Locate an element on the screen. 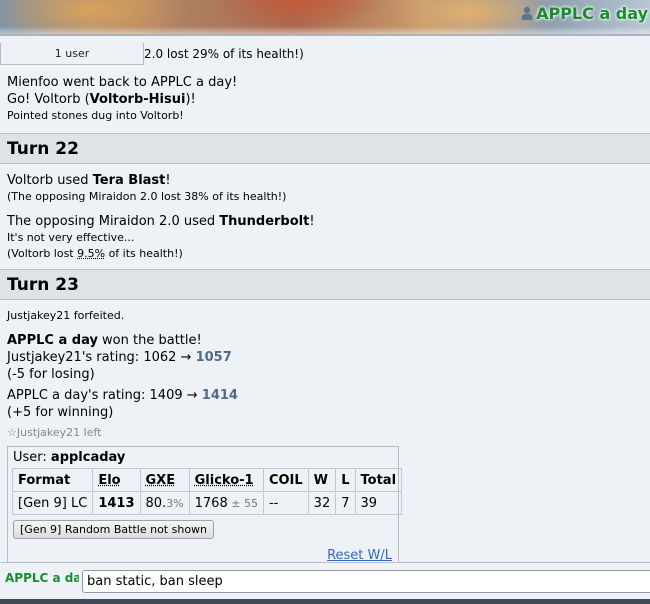  users-count-button: 1 user is located at coordinates (72, 54).